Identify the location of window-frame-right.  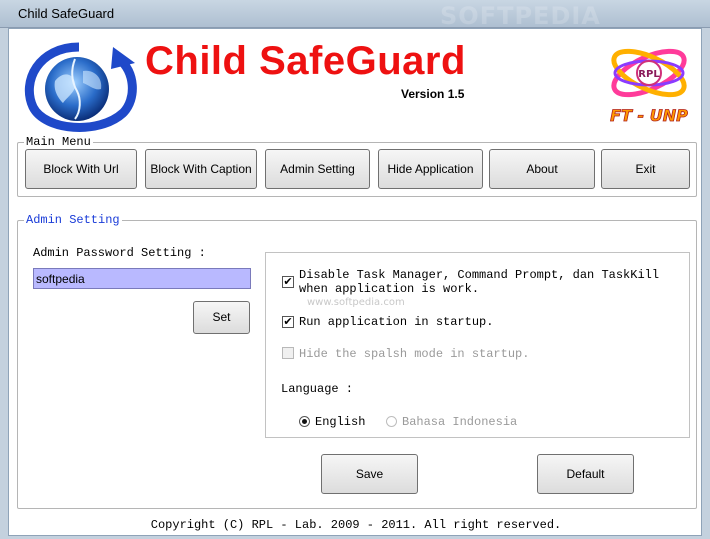
(706, 283).